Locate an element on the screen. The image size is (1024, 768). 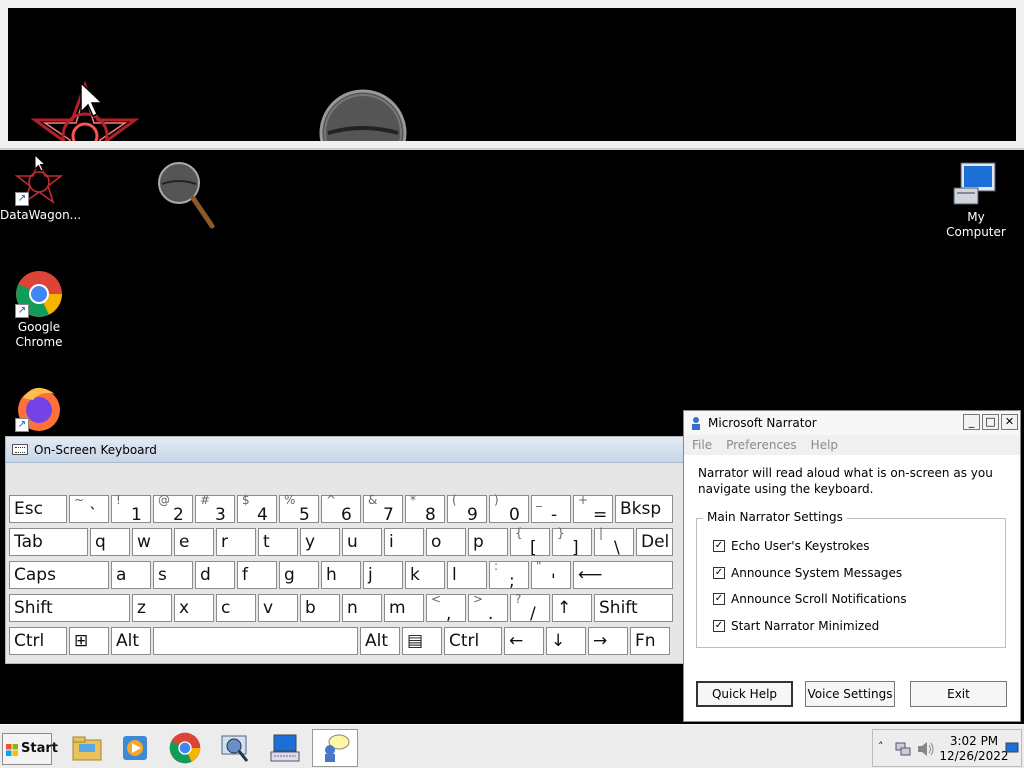
narrator-titlebar: Microsoft Narrator _ □ ✕ is located at coordinates (852, 423).